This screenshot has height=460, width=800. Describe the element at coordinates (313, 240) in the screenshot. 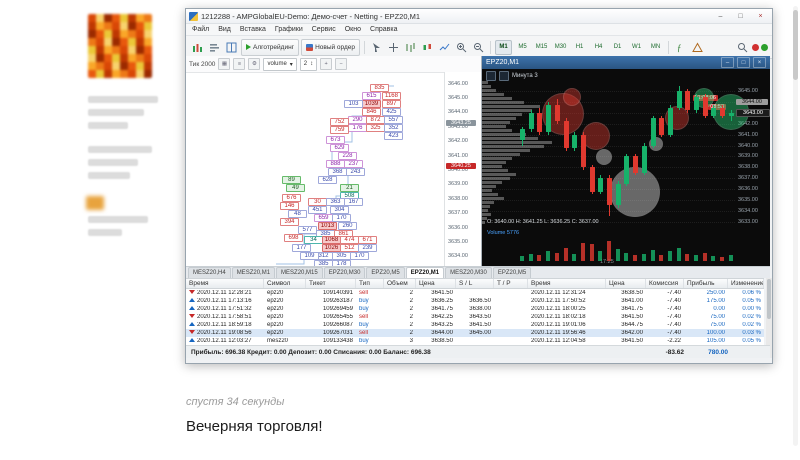

I see `cluster-cell: 34` at that location.